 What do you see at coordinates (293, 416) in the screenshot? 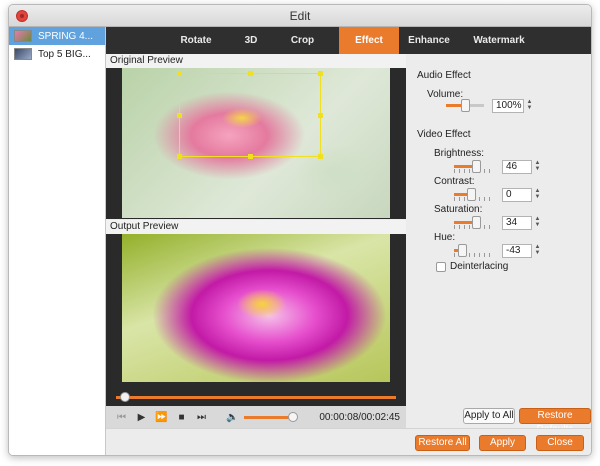
I see `volume-knob` at bounding box center [293, 416].